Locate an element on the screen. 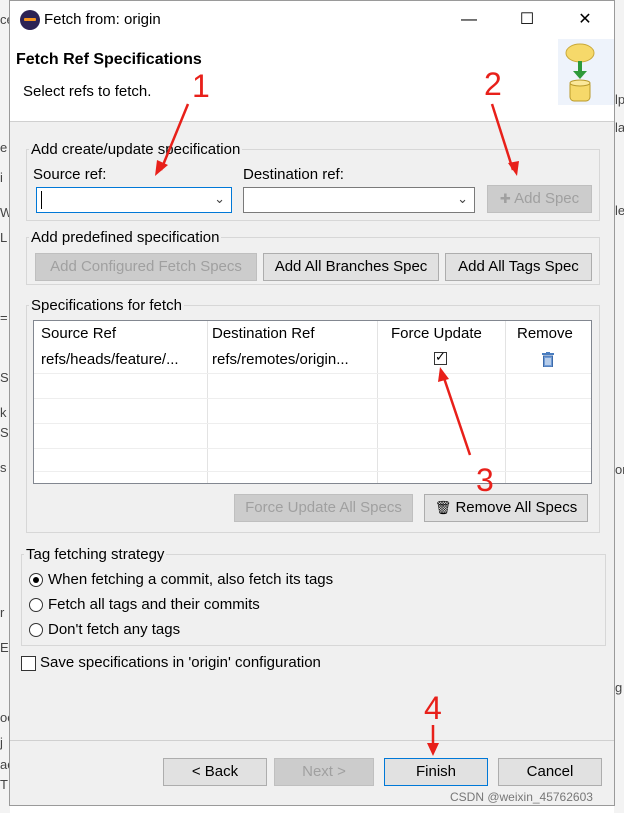  annotation-4: 4 is located at coordinates (433, 708).